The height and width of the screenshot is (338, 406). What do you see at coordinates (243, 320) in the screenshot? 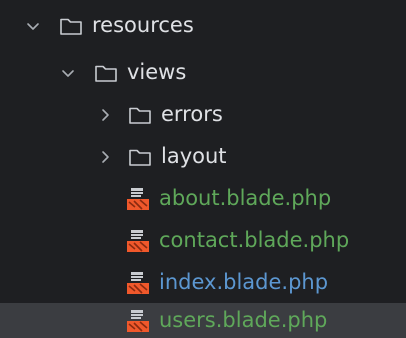
I see `tree-file-label: users.blade.php` at bounding box center [243, 320].